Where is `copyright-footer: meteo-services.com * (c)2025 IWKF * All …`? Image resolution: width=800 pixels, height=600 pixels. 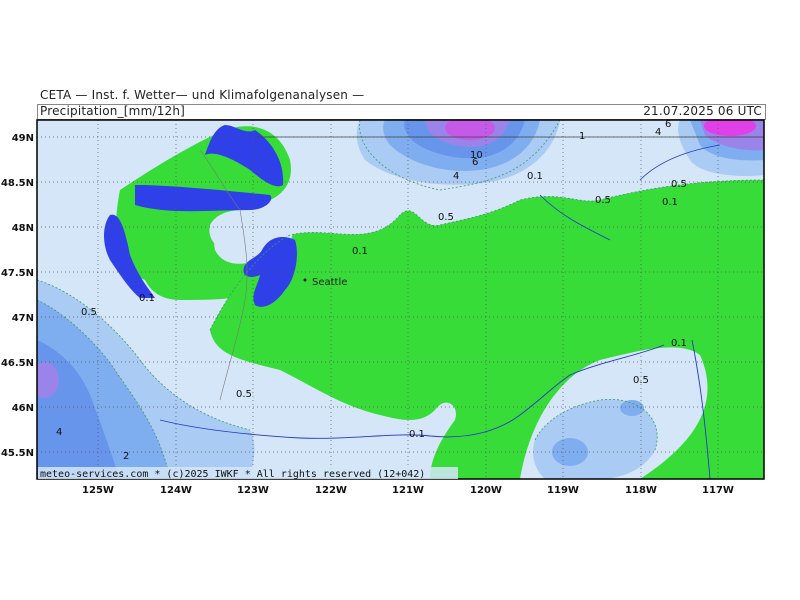
copyright-footer: meteo-services.com * (c)2025 IWKF * All … is located at coordinates (232, 474).